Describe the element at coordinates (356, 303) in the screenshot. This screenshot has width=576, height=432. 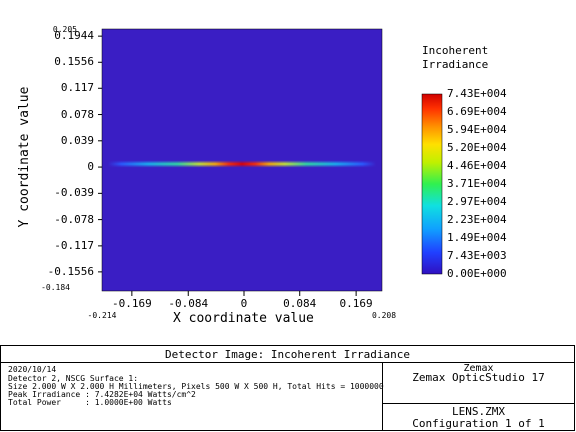
I see `x-tick-label: 0.169` at that location.